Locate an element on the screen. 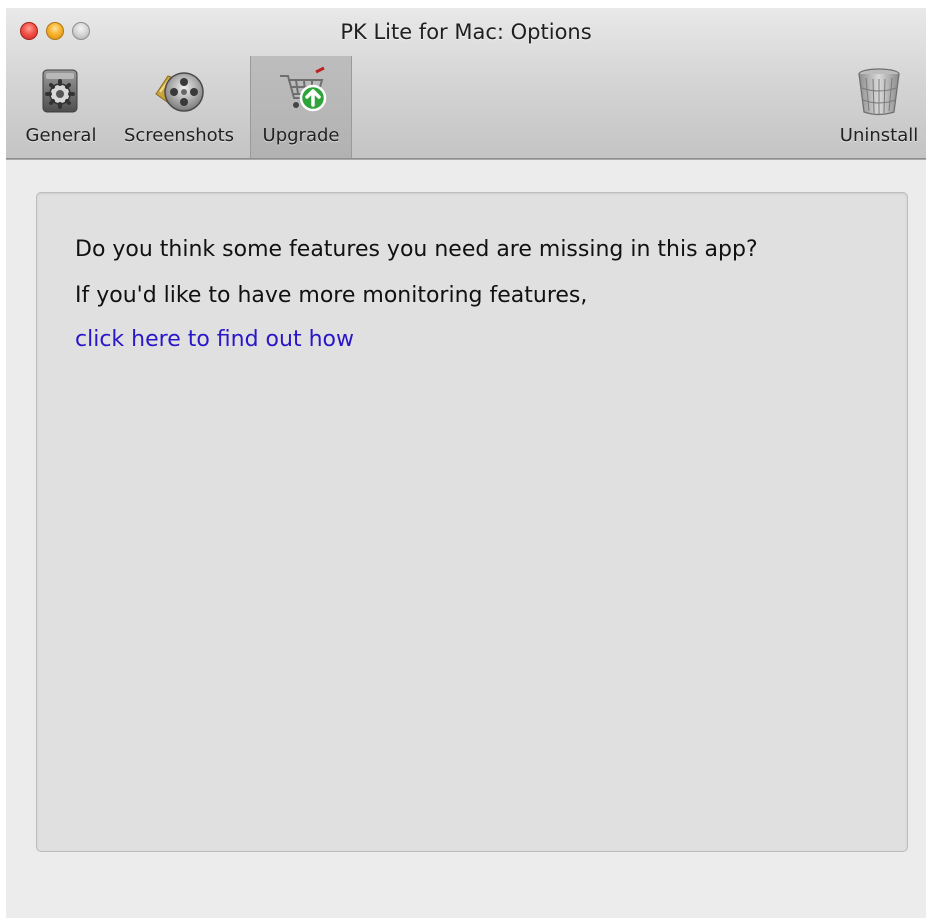 This screenshot has height=918, width=926. toolbar-label-uninstall: Uninstall is located at coordinates (879, 135).